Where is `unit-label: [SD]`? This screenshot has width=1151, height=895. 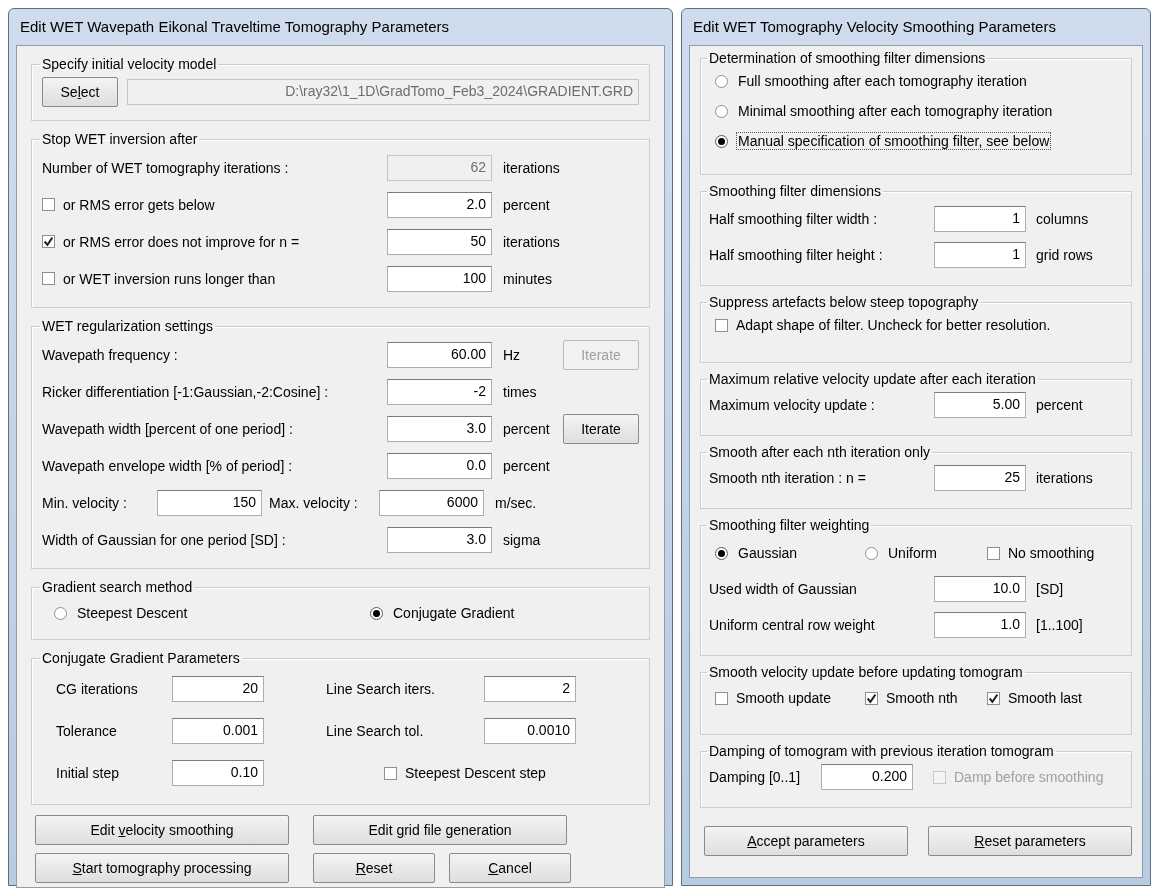 unit-label: [SD] is located at coordinates (1050, 589).